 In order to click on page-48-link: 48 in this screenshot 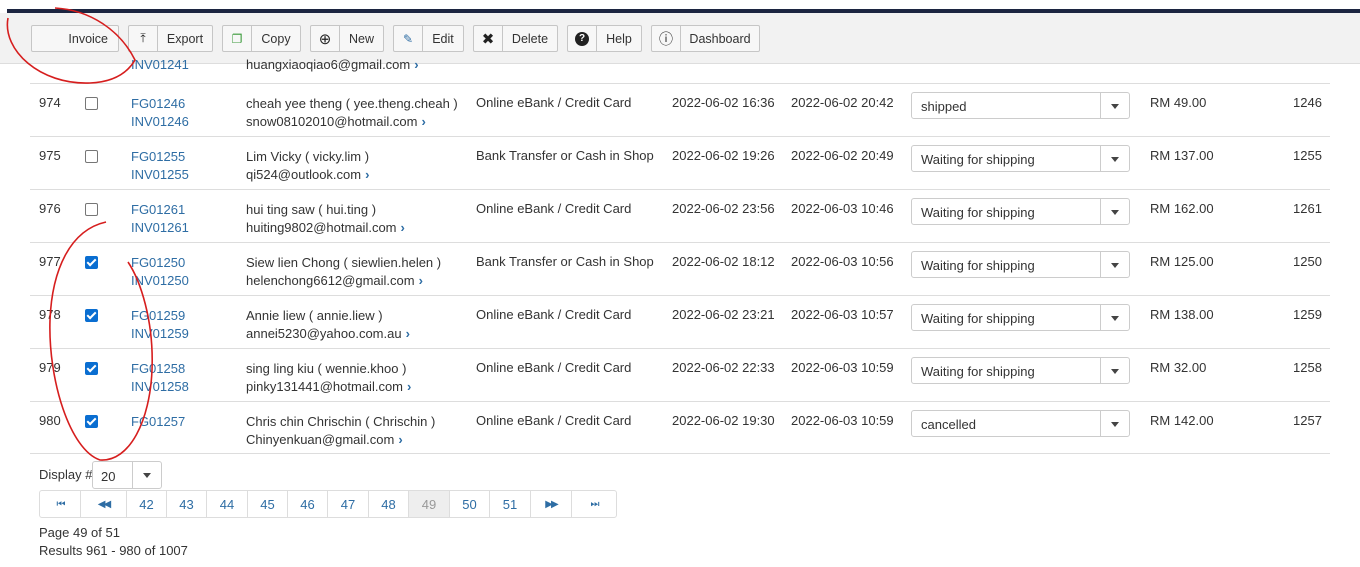, I will do `click(389, 504)`.